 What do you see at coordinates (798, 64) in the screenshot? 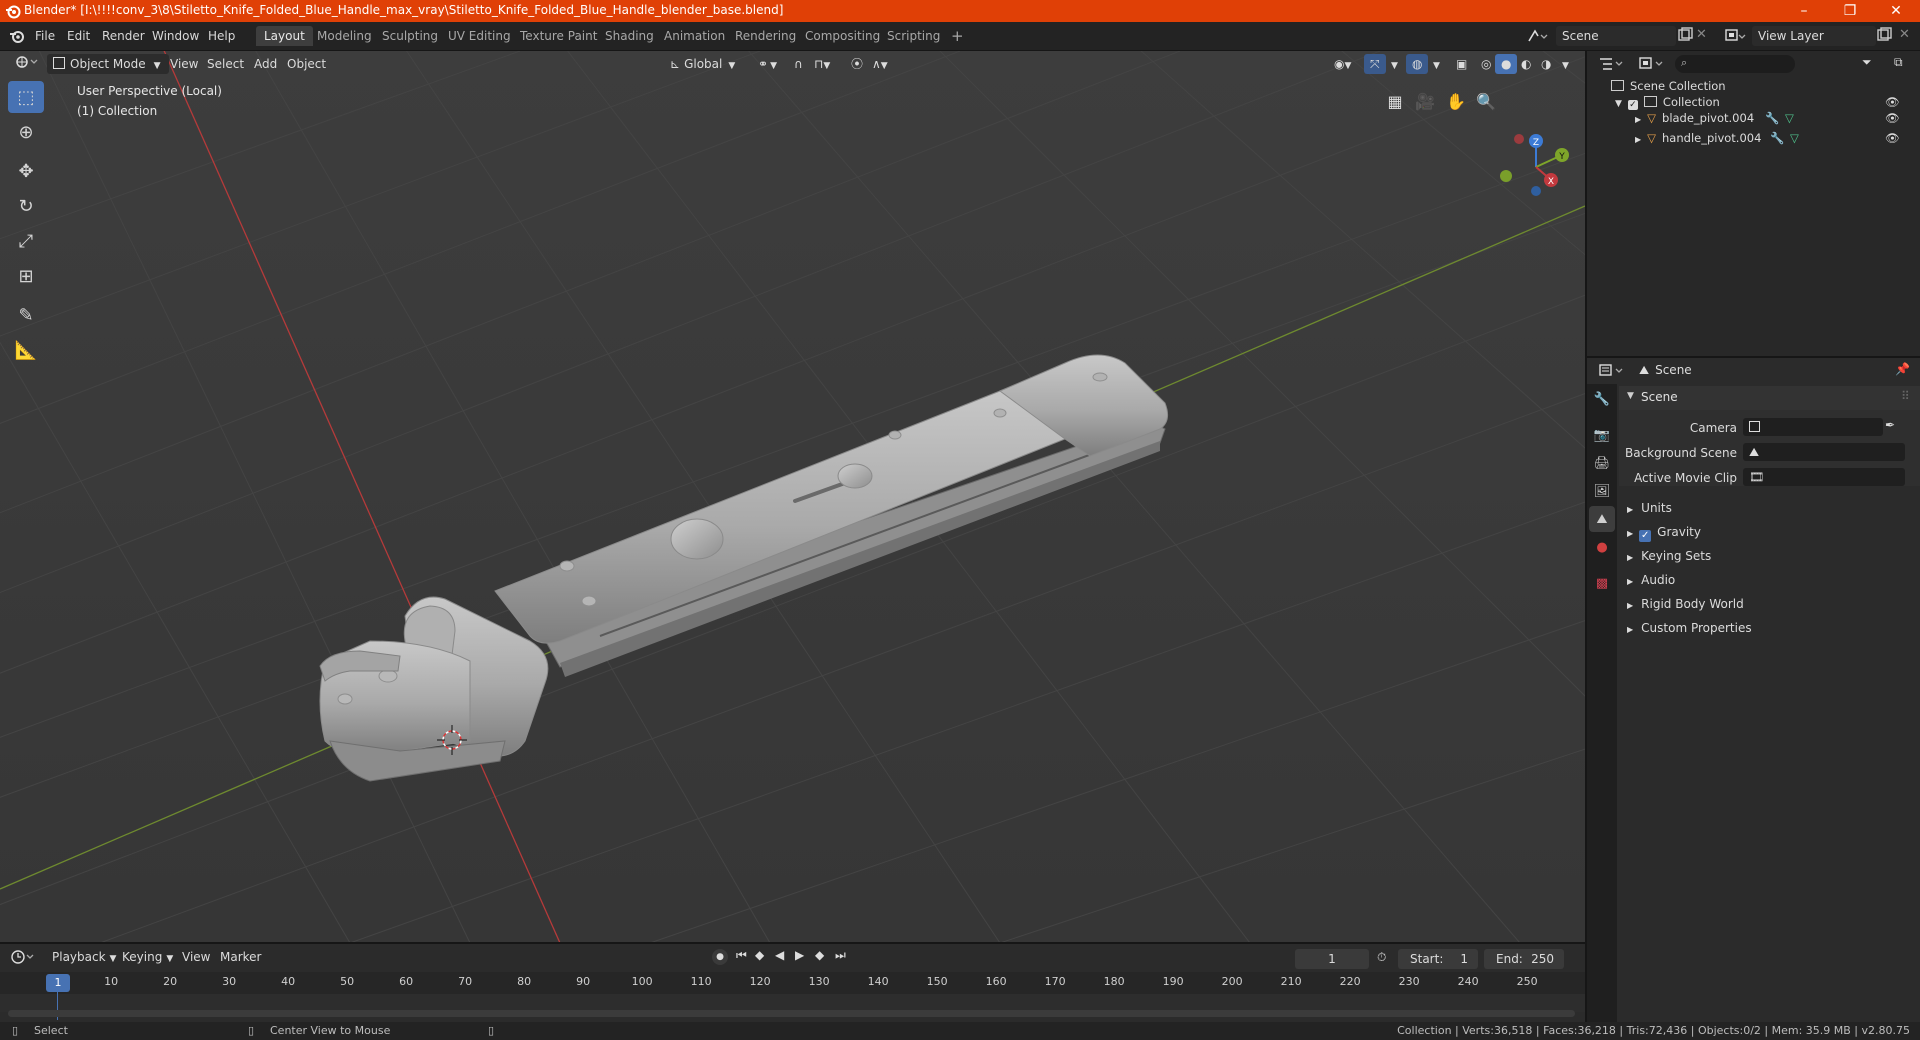
I see `snap-toggle: ∩` at bounding box center [798, 64].